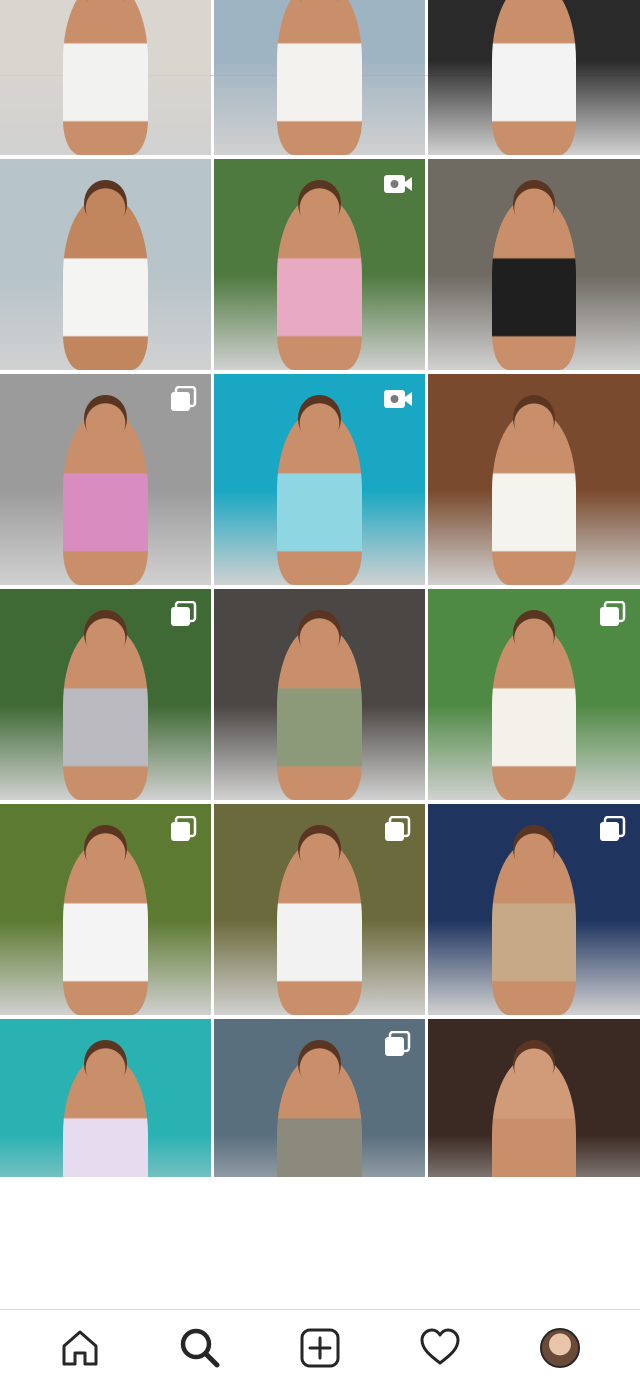 The height and width of the screenshot is (1386, 640). I want to click on avatar, so click(560, 1348).